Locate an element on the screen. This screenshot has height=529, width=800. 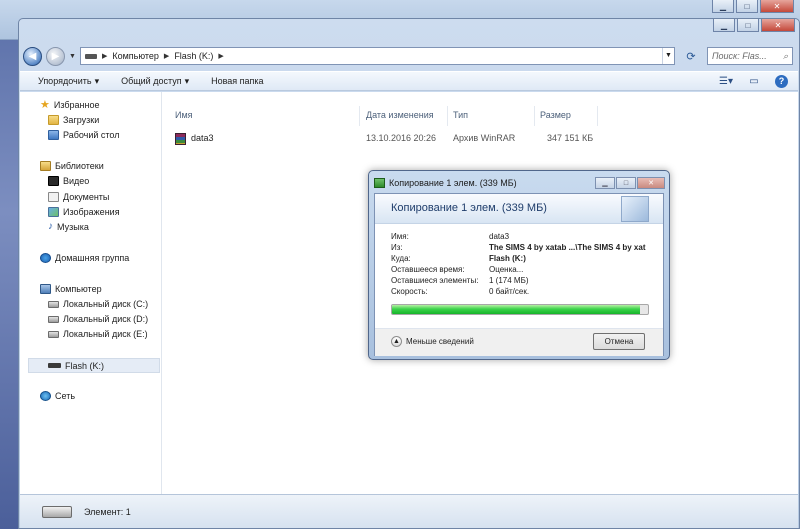
network-icon is located at coordinates (45, 396).